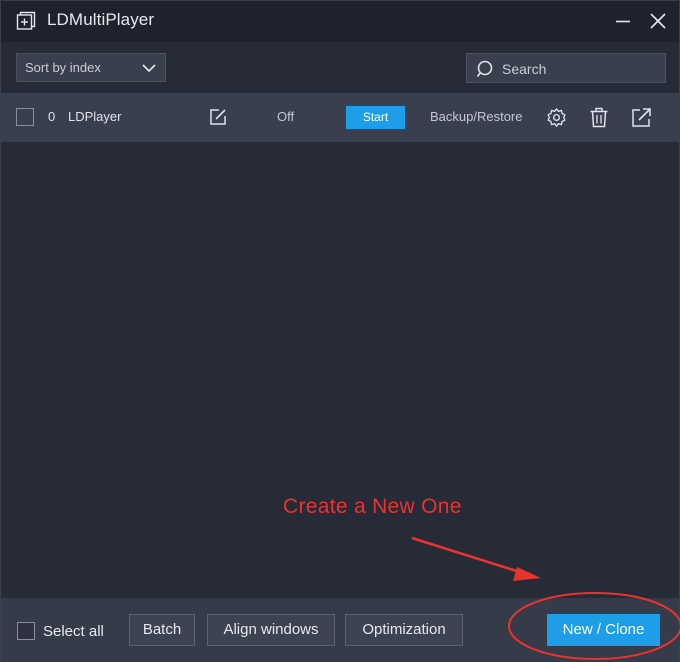 Image resolution: width=680 pixels, height=662 pixels. I want to click on title-bar: LDMultiPlayer, so click(340, 21).